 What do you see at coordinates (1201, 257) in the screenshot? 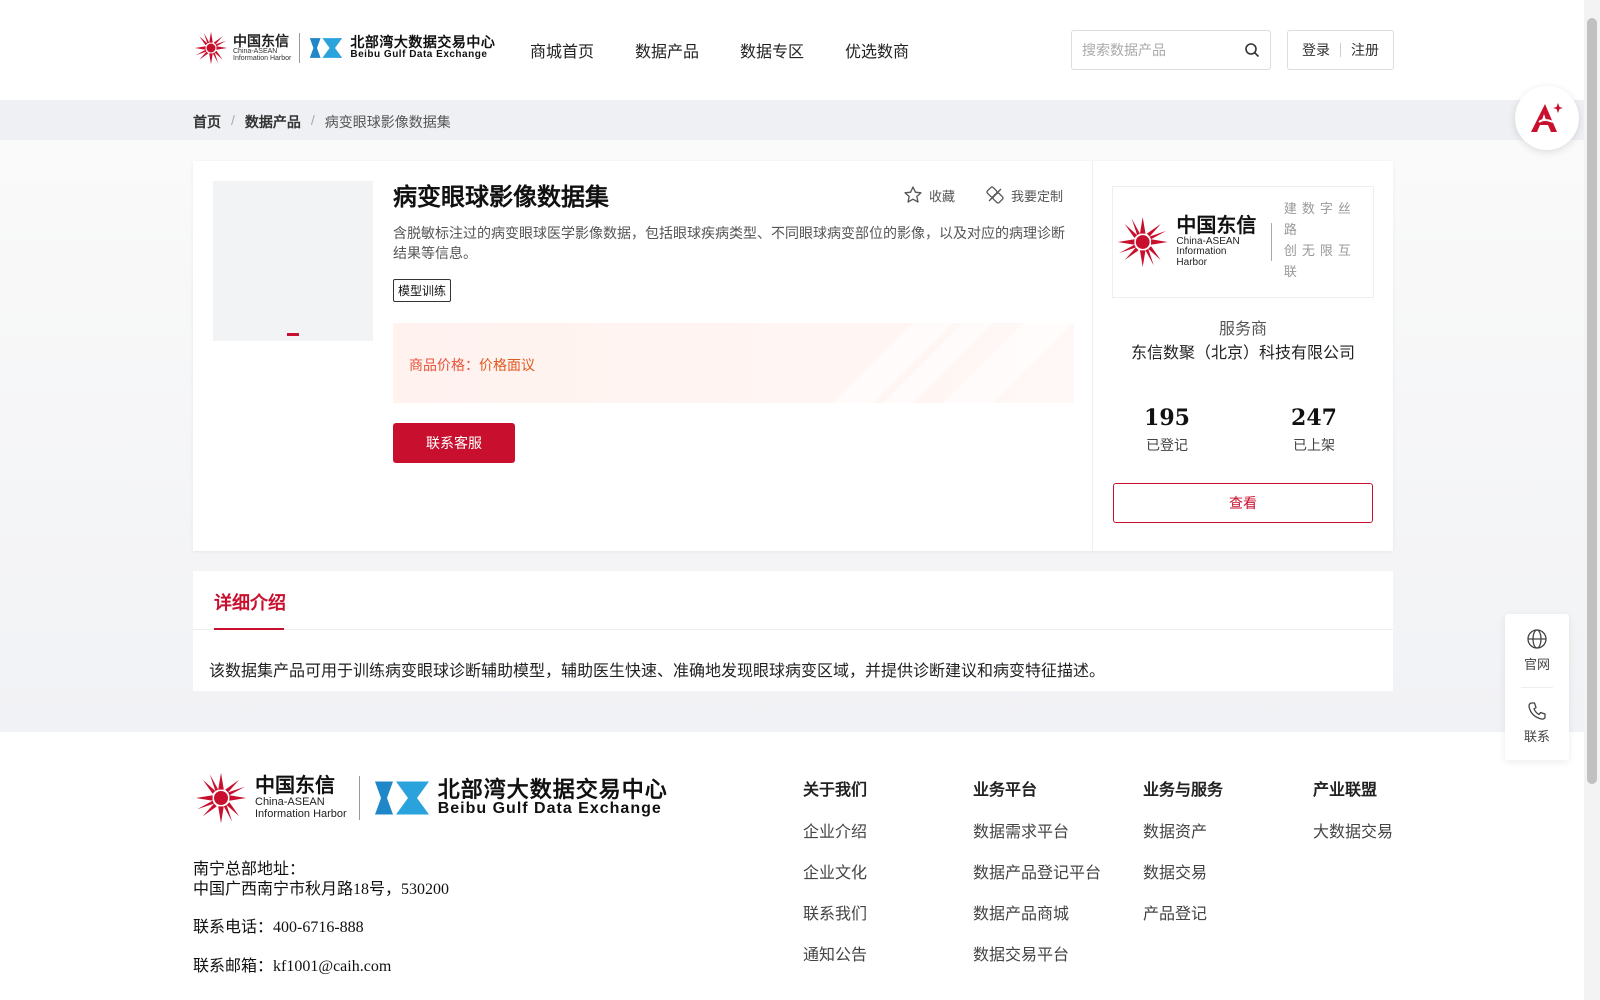
I see `vendor-logo-en-2: Information Harbor` at bounding box center [1201, 257].